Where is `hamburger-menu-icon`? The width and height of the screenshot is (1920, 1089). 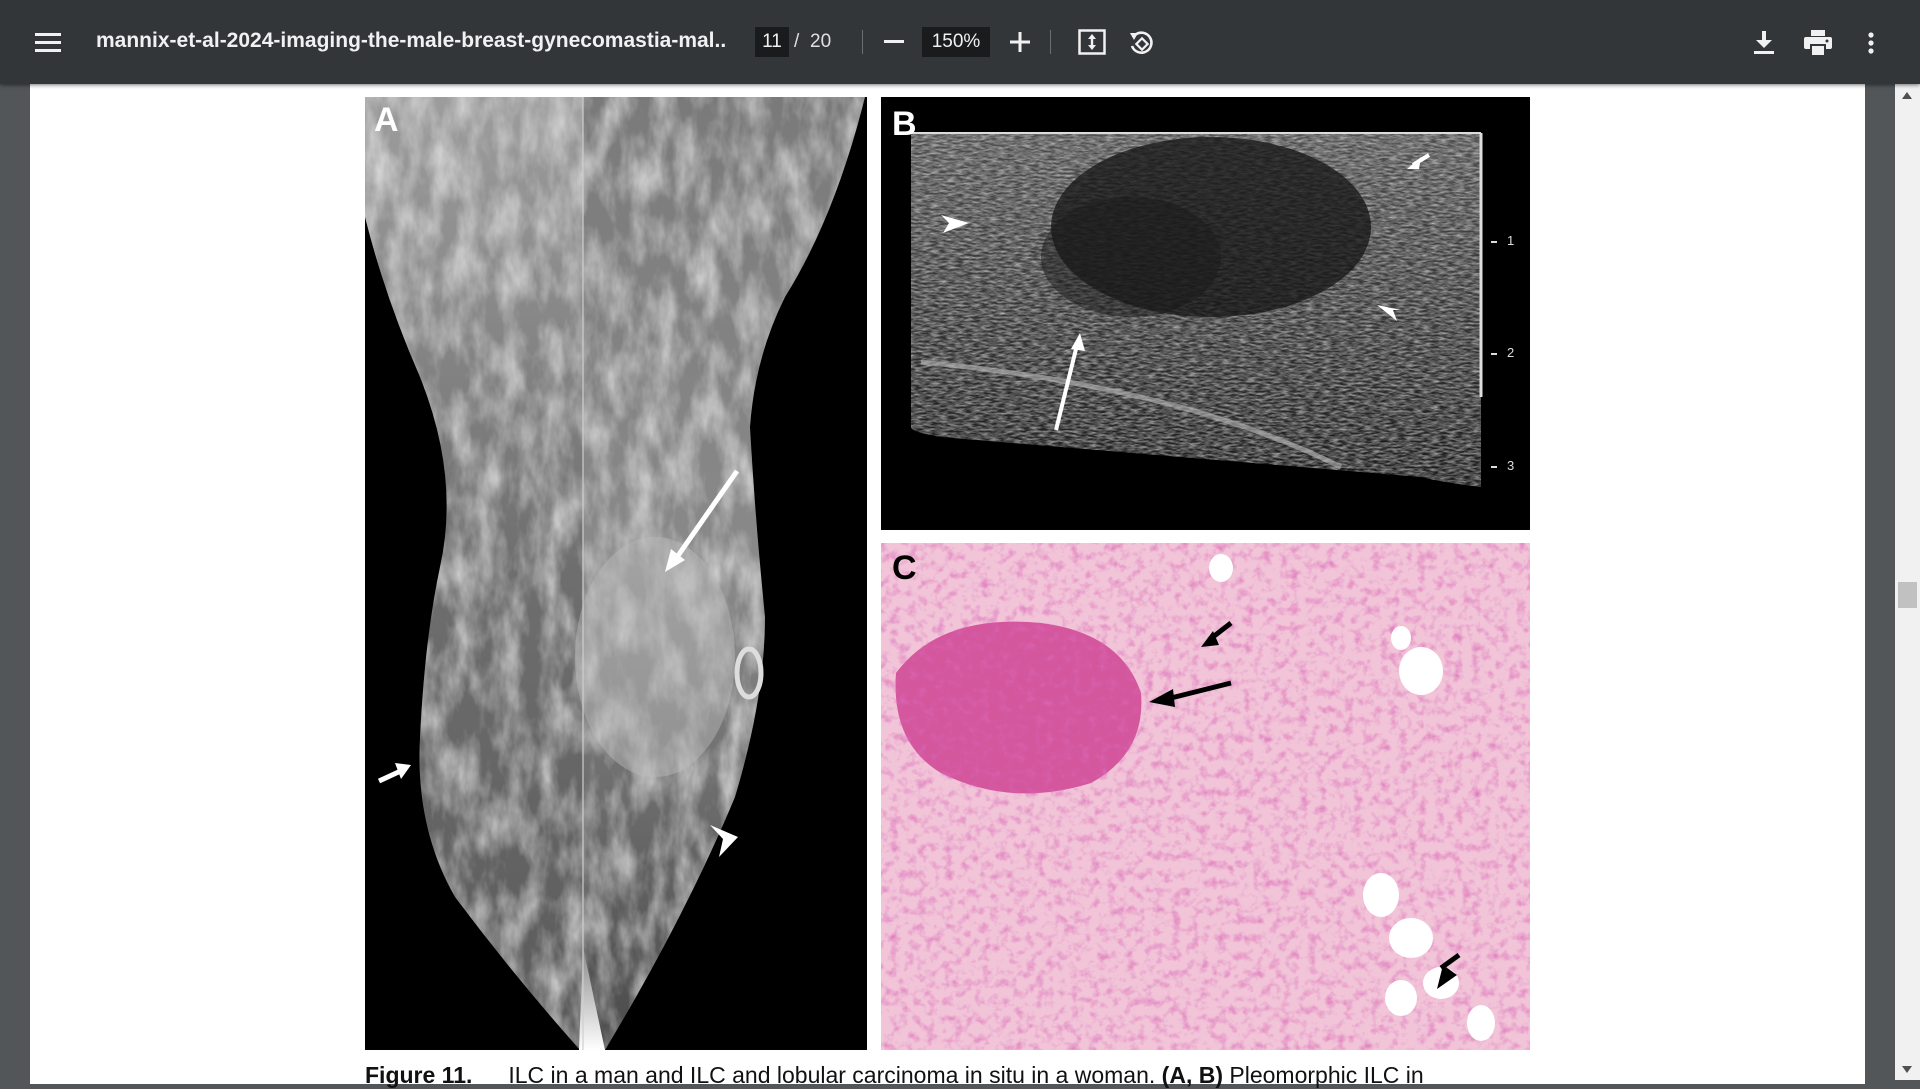
hamburger-menu-icon is located at coordinates (48, 42).